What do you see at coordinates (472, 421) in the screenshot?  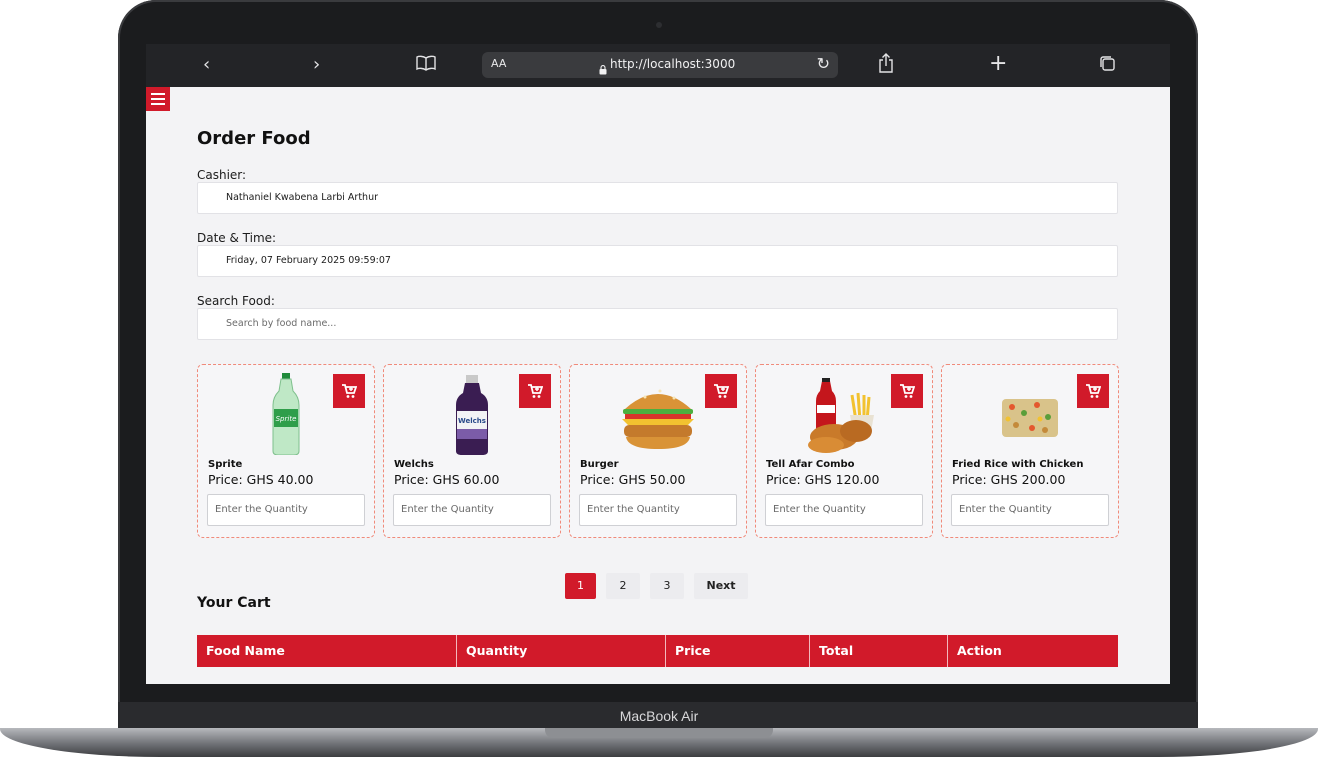 I see `svg-text: Welchs` at bounding box center [472, 421].